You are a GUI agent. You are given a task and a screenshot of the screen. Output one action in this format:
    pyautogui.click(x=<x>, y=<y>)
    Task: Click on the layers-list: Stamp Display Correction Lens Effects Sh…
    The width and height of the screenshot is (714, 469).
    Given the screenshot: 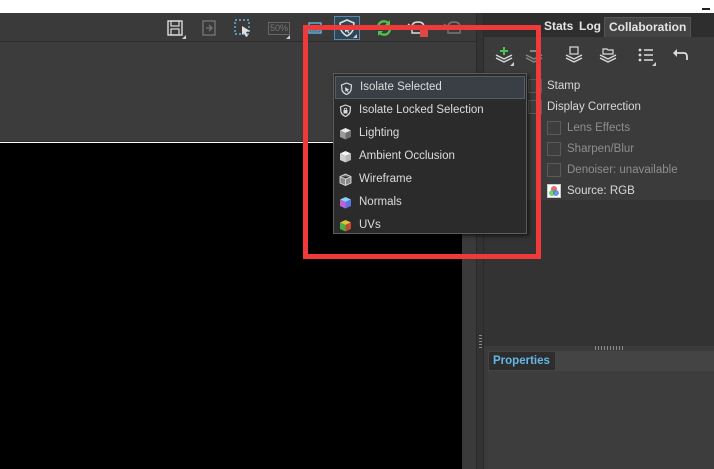 What is the action you would take?
    pyautogui.click(x=621, y=139)
    